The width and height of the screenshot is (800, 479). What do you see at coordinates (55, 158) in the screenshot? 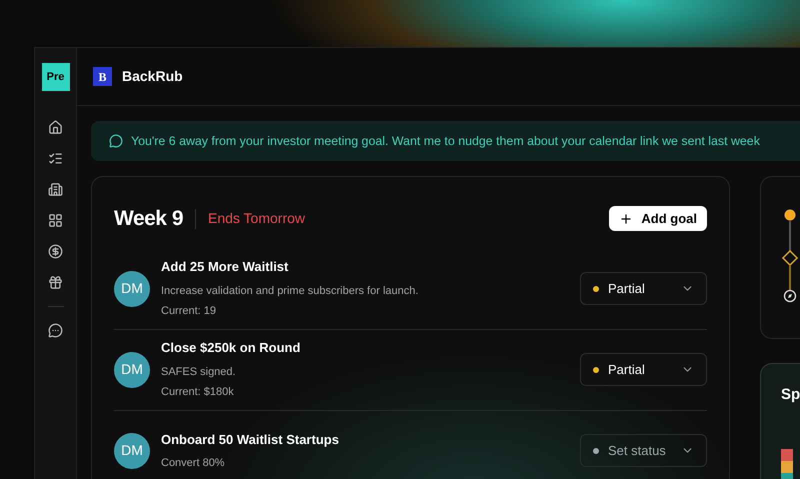
I see `checklist-icon` at bounding box center [55, 158].